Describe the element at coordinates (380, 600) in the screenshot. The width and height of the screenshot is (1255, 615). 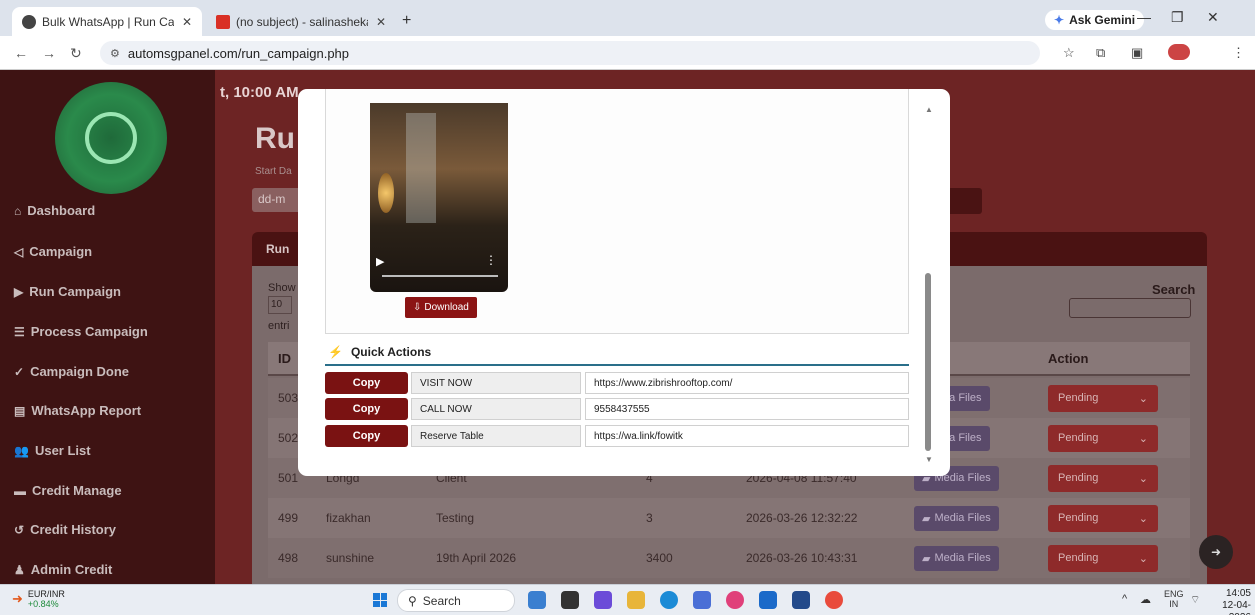
I see `windows-start-icon` at that location.